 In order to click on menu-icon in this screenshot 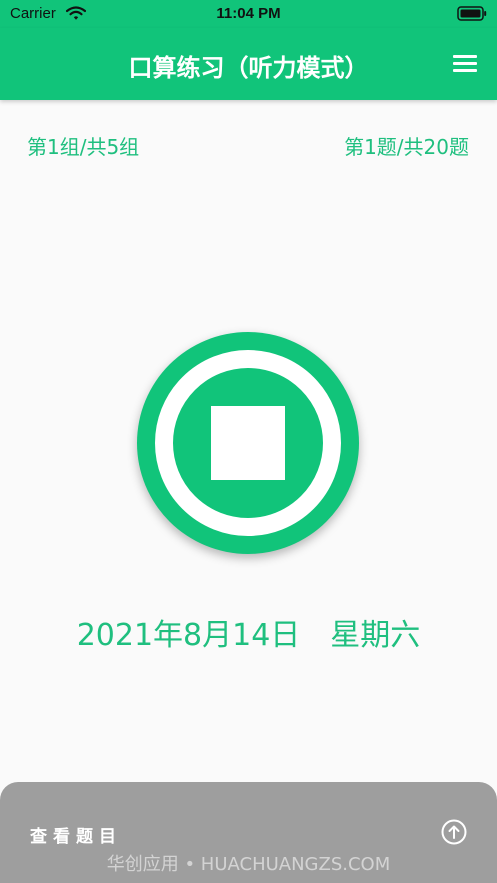, I will do `click(465, 64)`.